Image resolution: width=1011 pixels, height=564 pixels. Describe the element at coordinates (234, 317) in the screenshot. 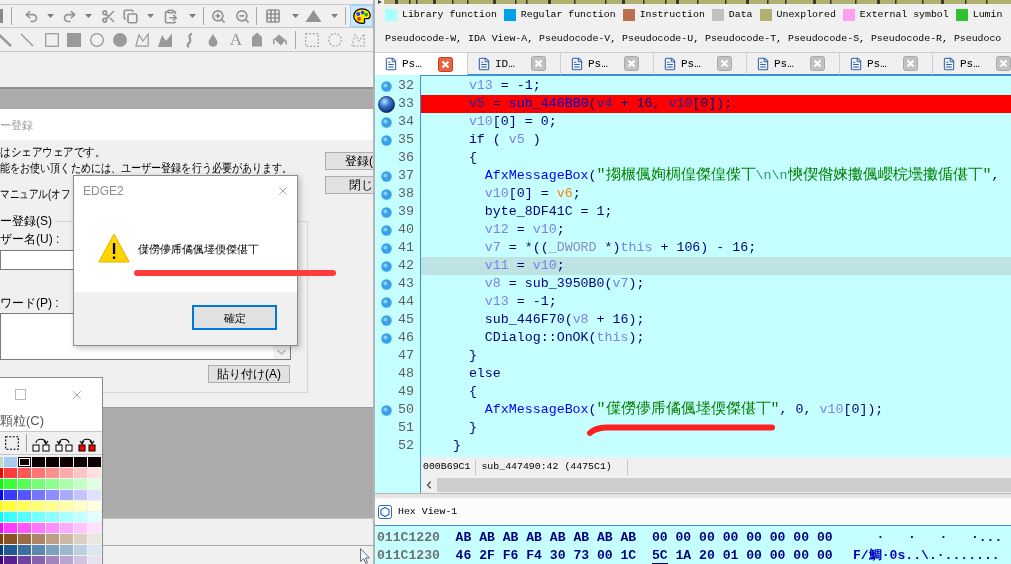

I see `ok-button: 確定` at that location.